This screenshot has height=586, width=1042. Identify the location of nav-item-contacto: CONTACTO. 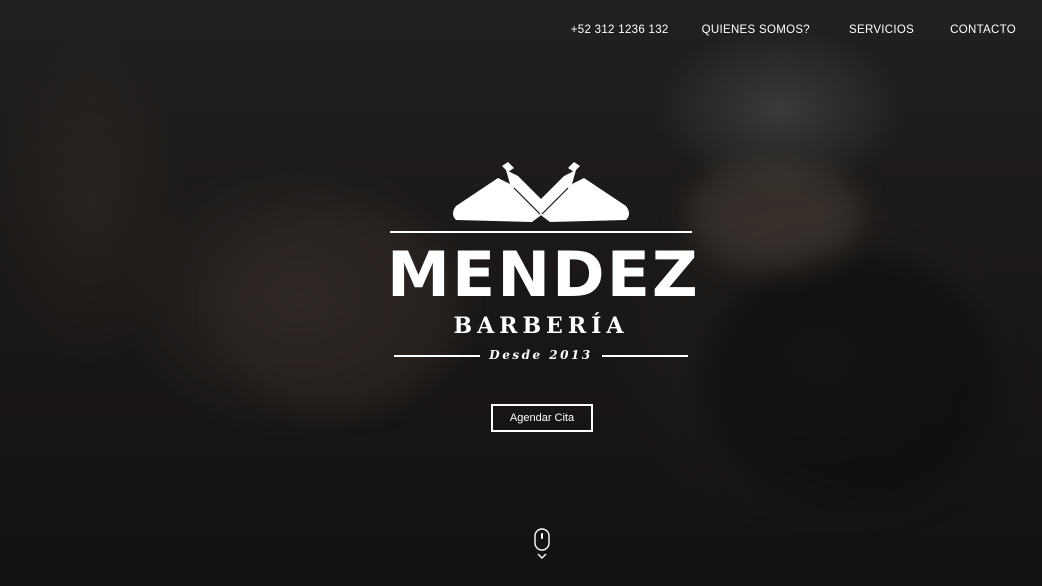
(983, 30).